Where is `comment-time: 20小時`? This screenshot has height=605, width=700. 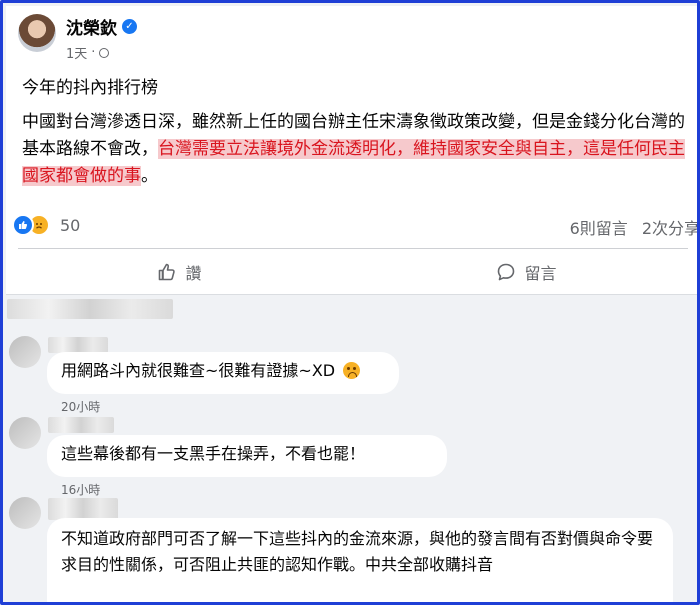
comment-time: 20小時 is located at coordinates (80, 406).